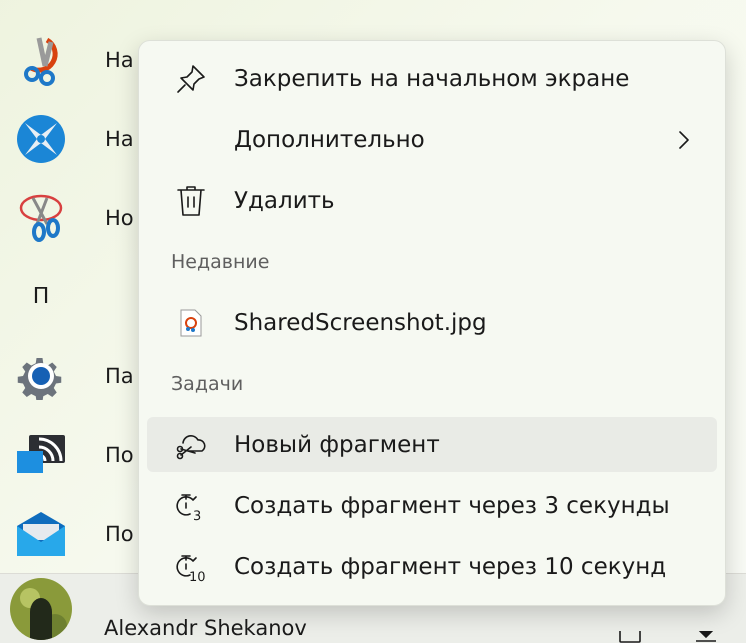 This screenshot has width=746, height=643. What do you see at coordinates (630, 637) in the screenshot?
I see `folder-icon` at bounding box center [630, 637].